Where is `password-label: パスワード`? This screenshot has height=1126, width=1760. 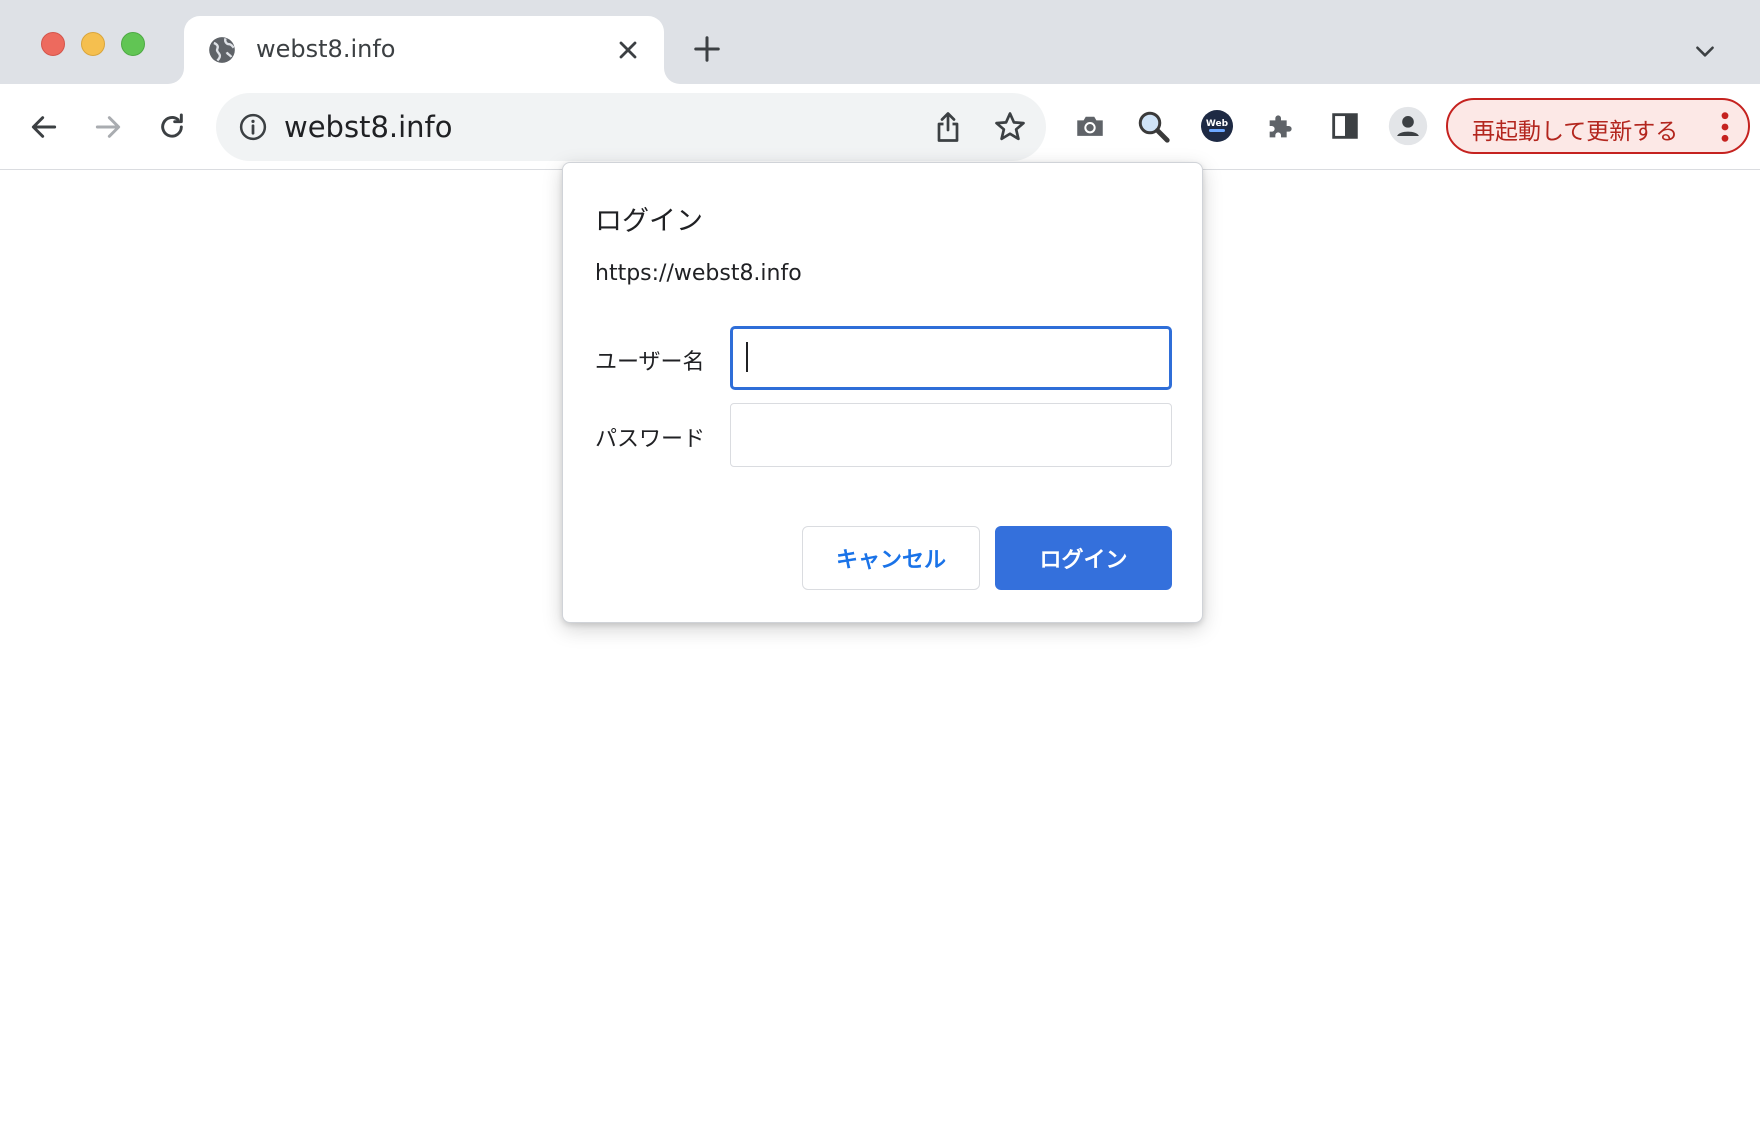 password-label: パスワード is located at coordinates (650, 439).